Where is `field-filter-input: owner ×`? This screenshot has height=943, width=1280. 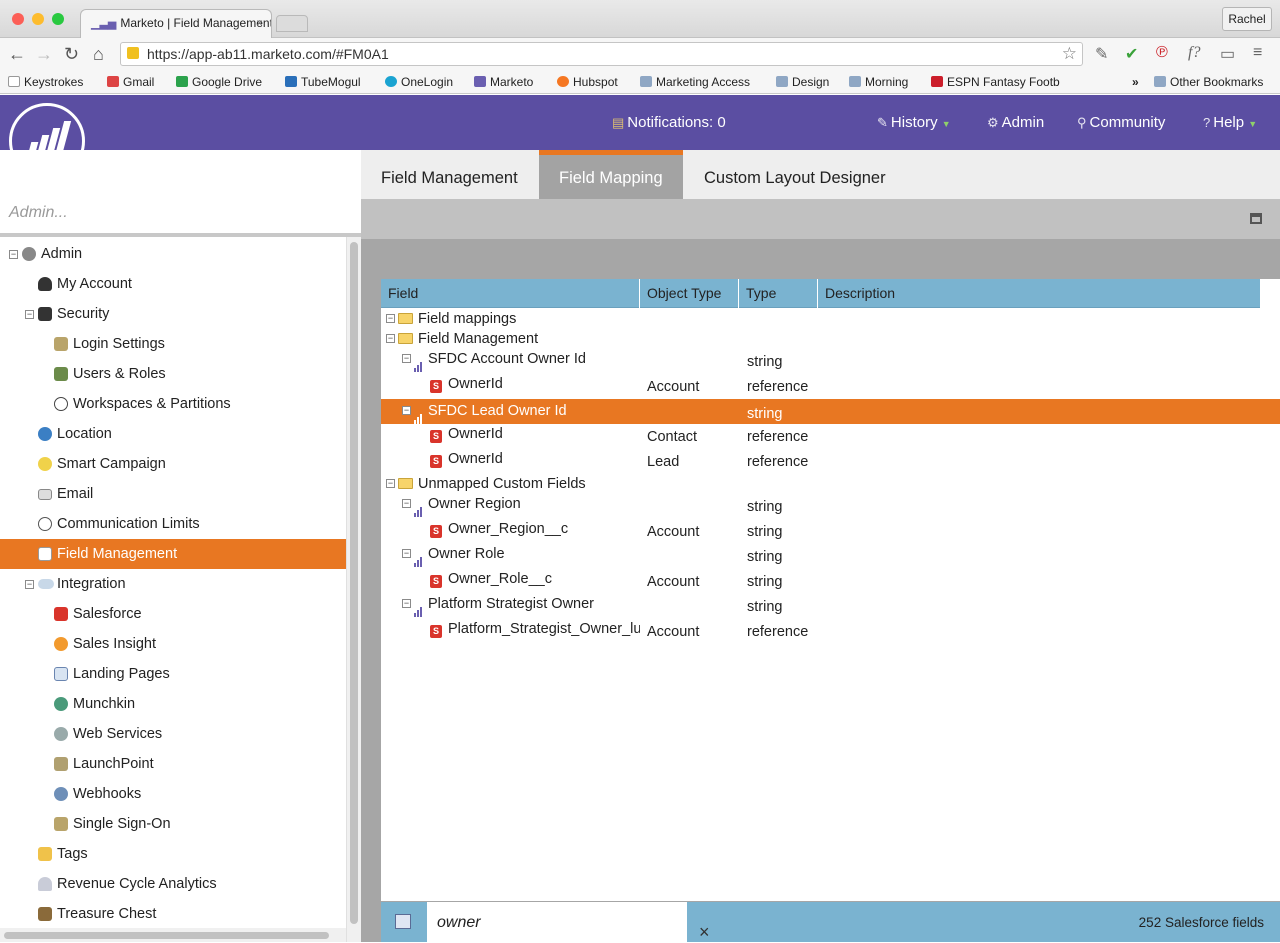 field-filter-input: owner × is located at coordinates (568, 922).